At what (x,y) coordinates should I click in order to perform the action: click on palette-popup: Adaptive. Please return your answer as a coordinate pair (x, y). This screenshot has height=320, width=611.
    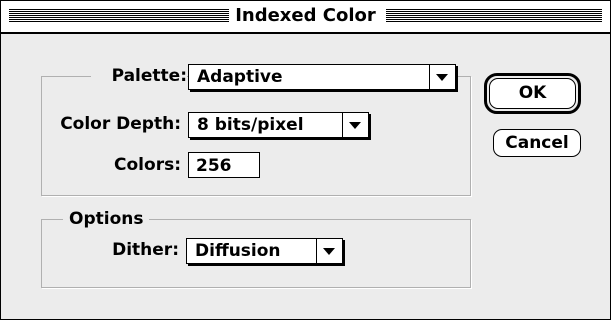
    Looking at the image, I should click on (322, 77).